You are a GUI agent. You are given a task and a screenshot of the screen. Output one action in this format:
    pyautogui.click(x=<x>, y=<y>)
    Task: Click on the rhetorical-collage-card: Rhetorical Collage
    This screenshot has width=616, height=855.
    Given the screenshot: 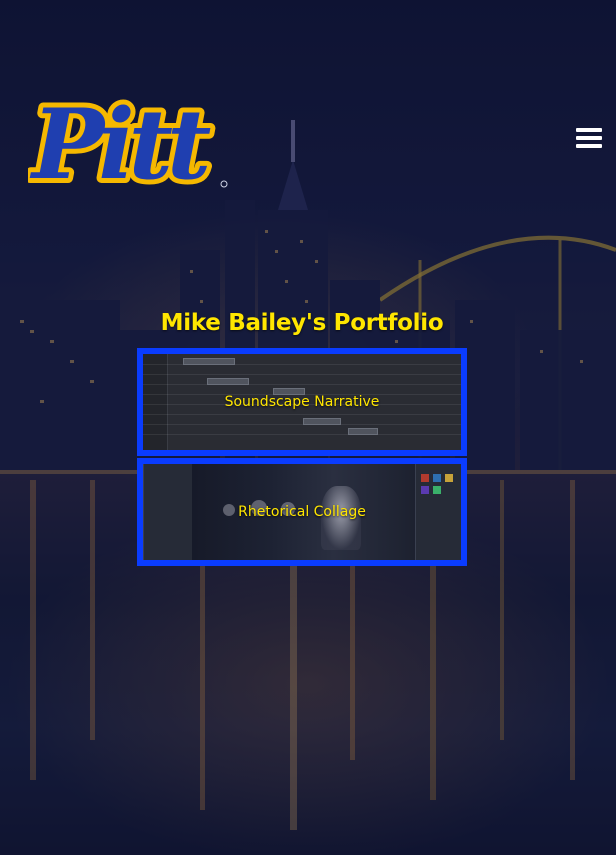 What is the action you would take?
    pyautogui.click(x=302, y=512)
    